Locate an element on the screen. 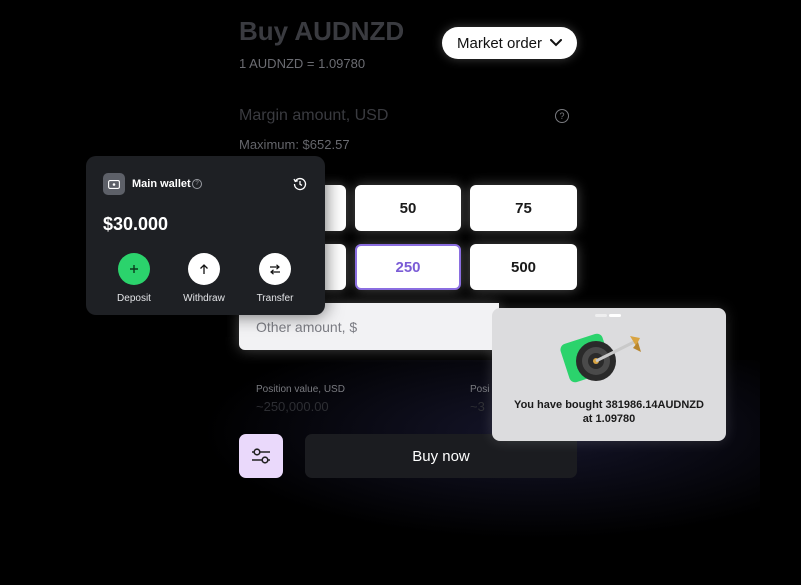  withdraw-button: Withdraw is located at coordinates (204, 278).